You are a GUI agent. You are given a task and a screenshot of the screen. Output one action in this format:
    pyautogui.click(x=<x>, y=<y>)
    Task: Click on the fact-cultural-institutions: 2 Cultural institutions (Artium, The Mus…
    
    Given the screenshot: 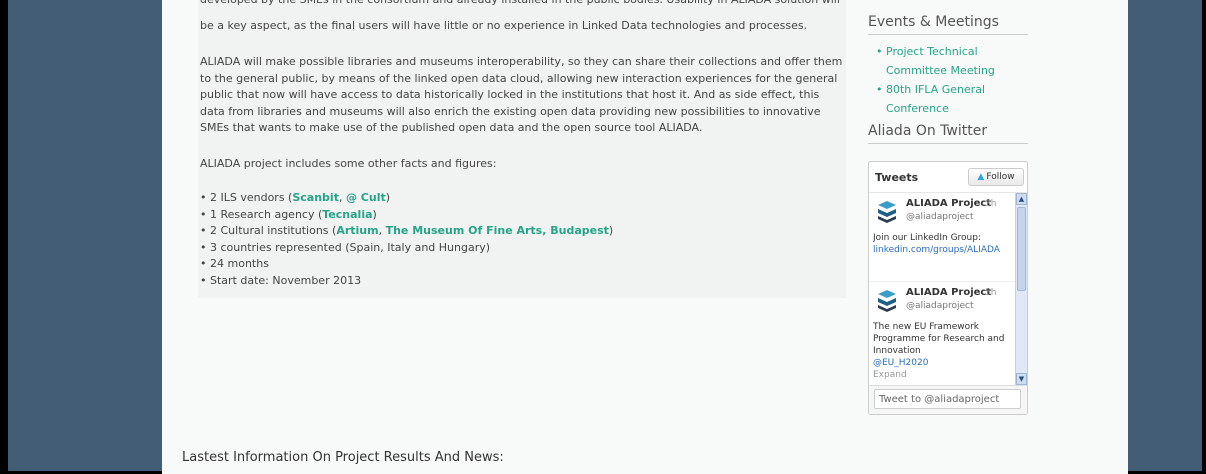 What is the action you would take?
    pyautogui.click(x=406, y=231)
    